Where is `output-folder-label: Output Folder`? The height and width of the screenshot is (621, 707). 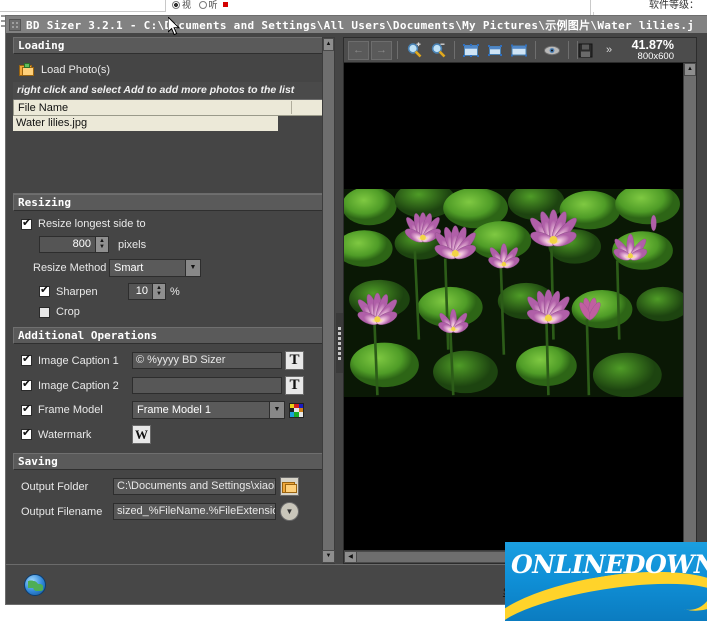
output-folder-label: Output Folder is located at coordinates (55, 486).